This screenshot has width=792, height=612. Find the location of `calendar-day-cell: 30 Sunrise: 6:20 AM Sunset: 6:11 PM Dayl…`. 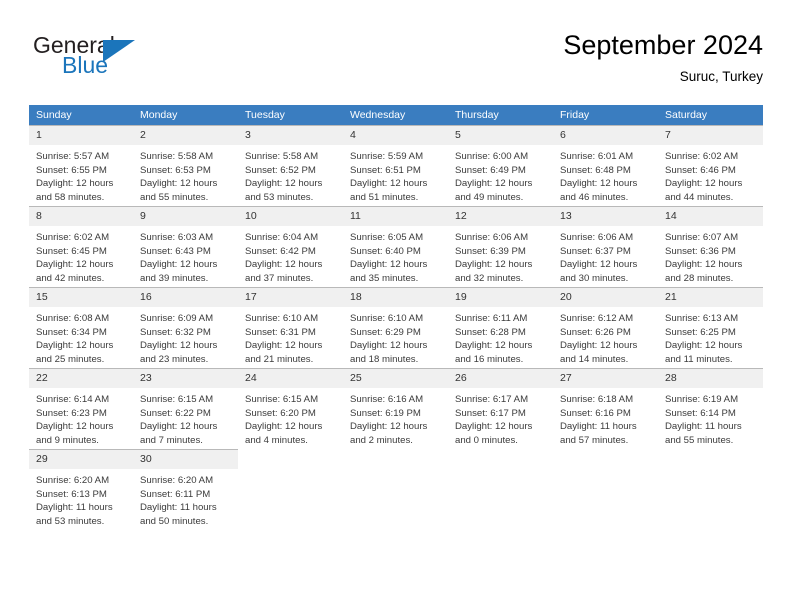

calendar-day-cell: 30 Sunrise: 6:20 AM Sunset: 6:11 PM Dayl… is located at coordinates (185, 489).